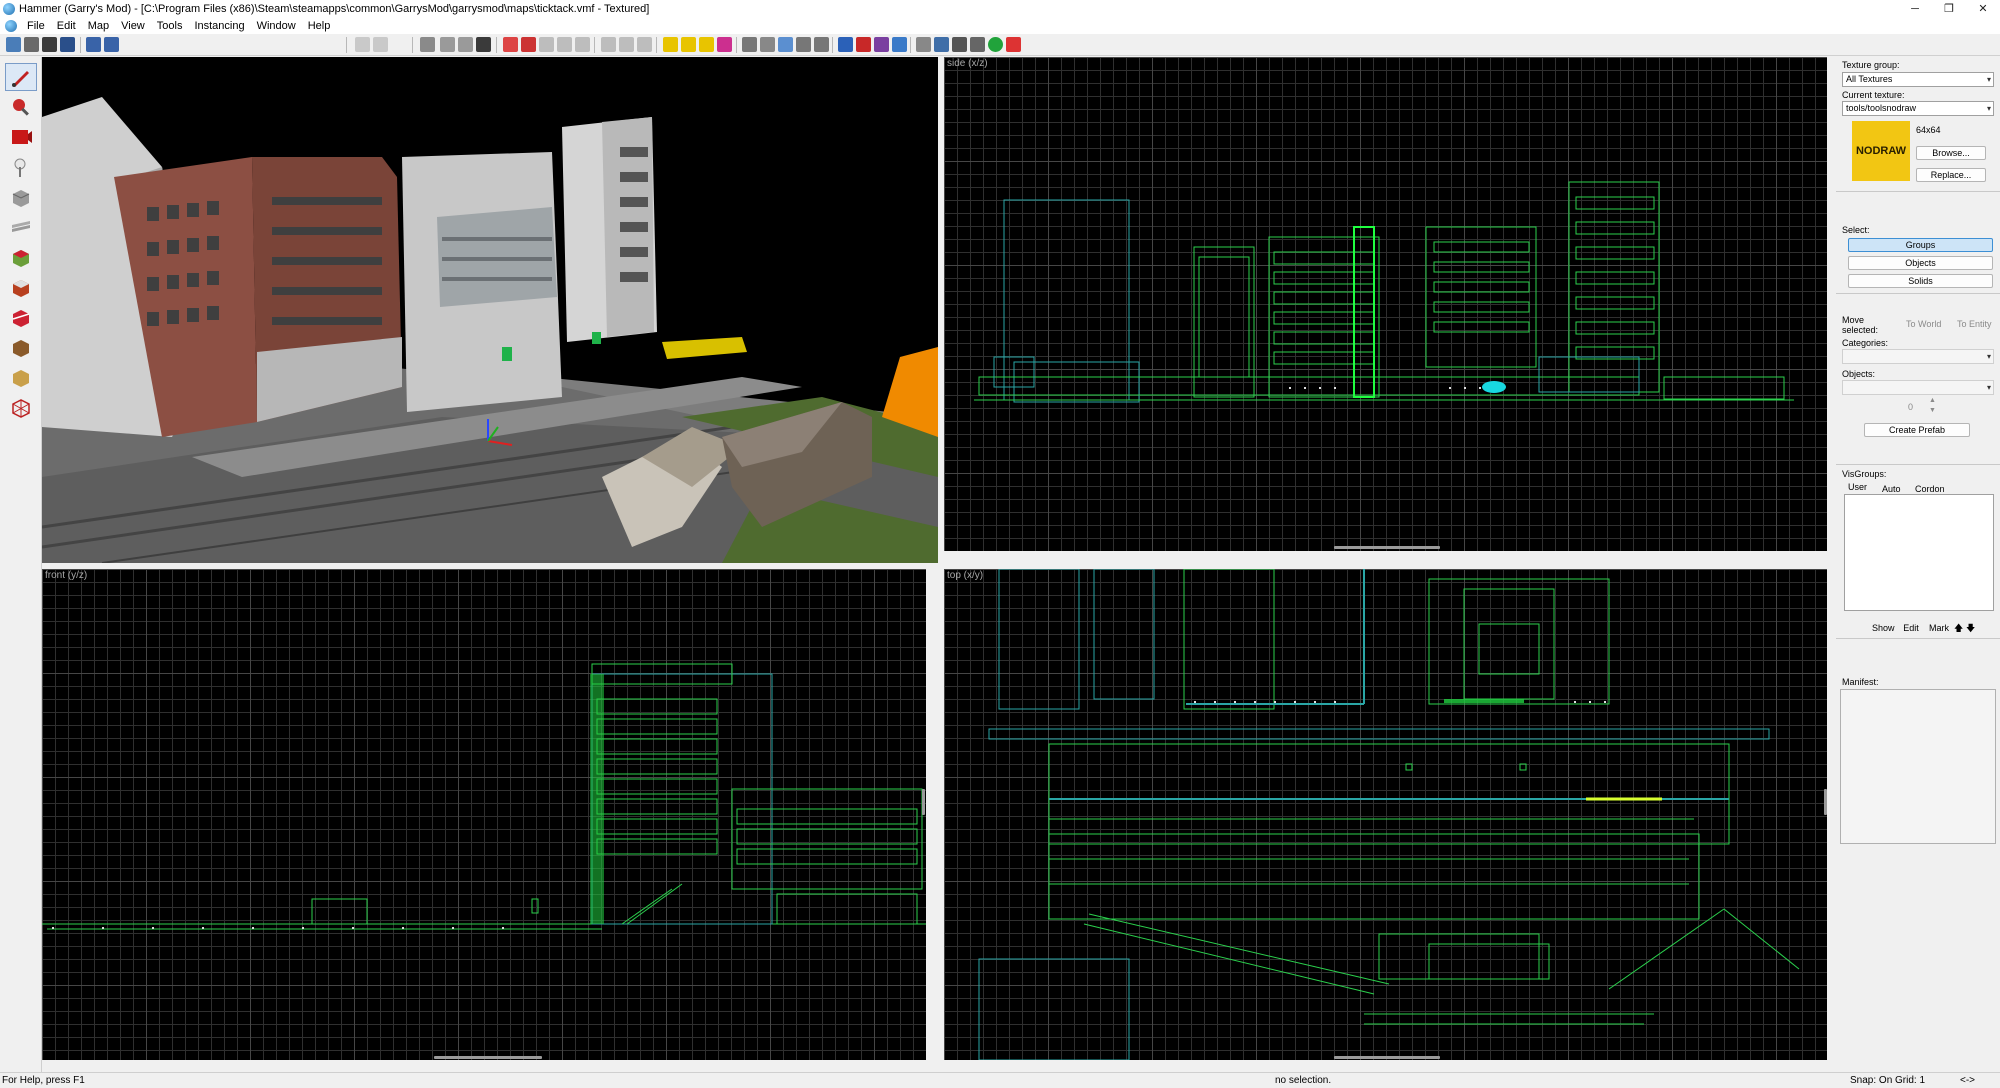 Image resolution: width=2000 pixels, height=1088 pixels. What do you see at coordinates (21, 377) in the screenshot?
I see `path-tool` at bounding box center [21, 377].